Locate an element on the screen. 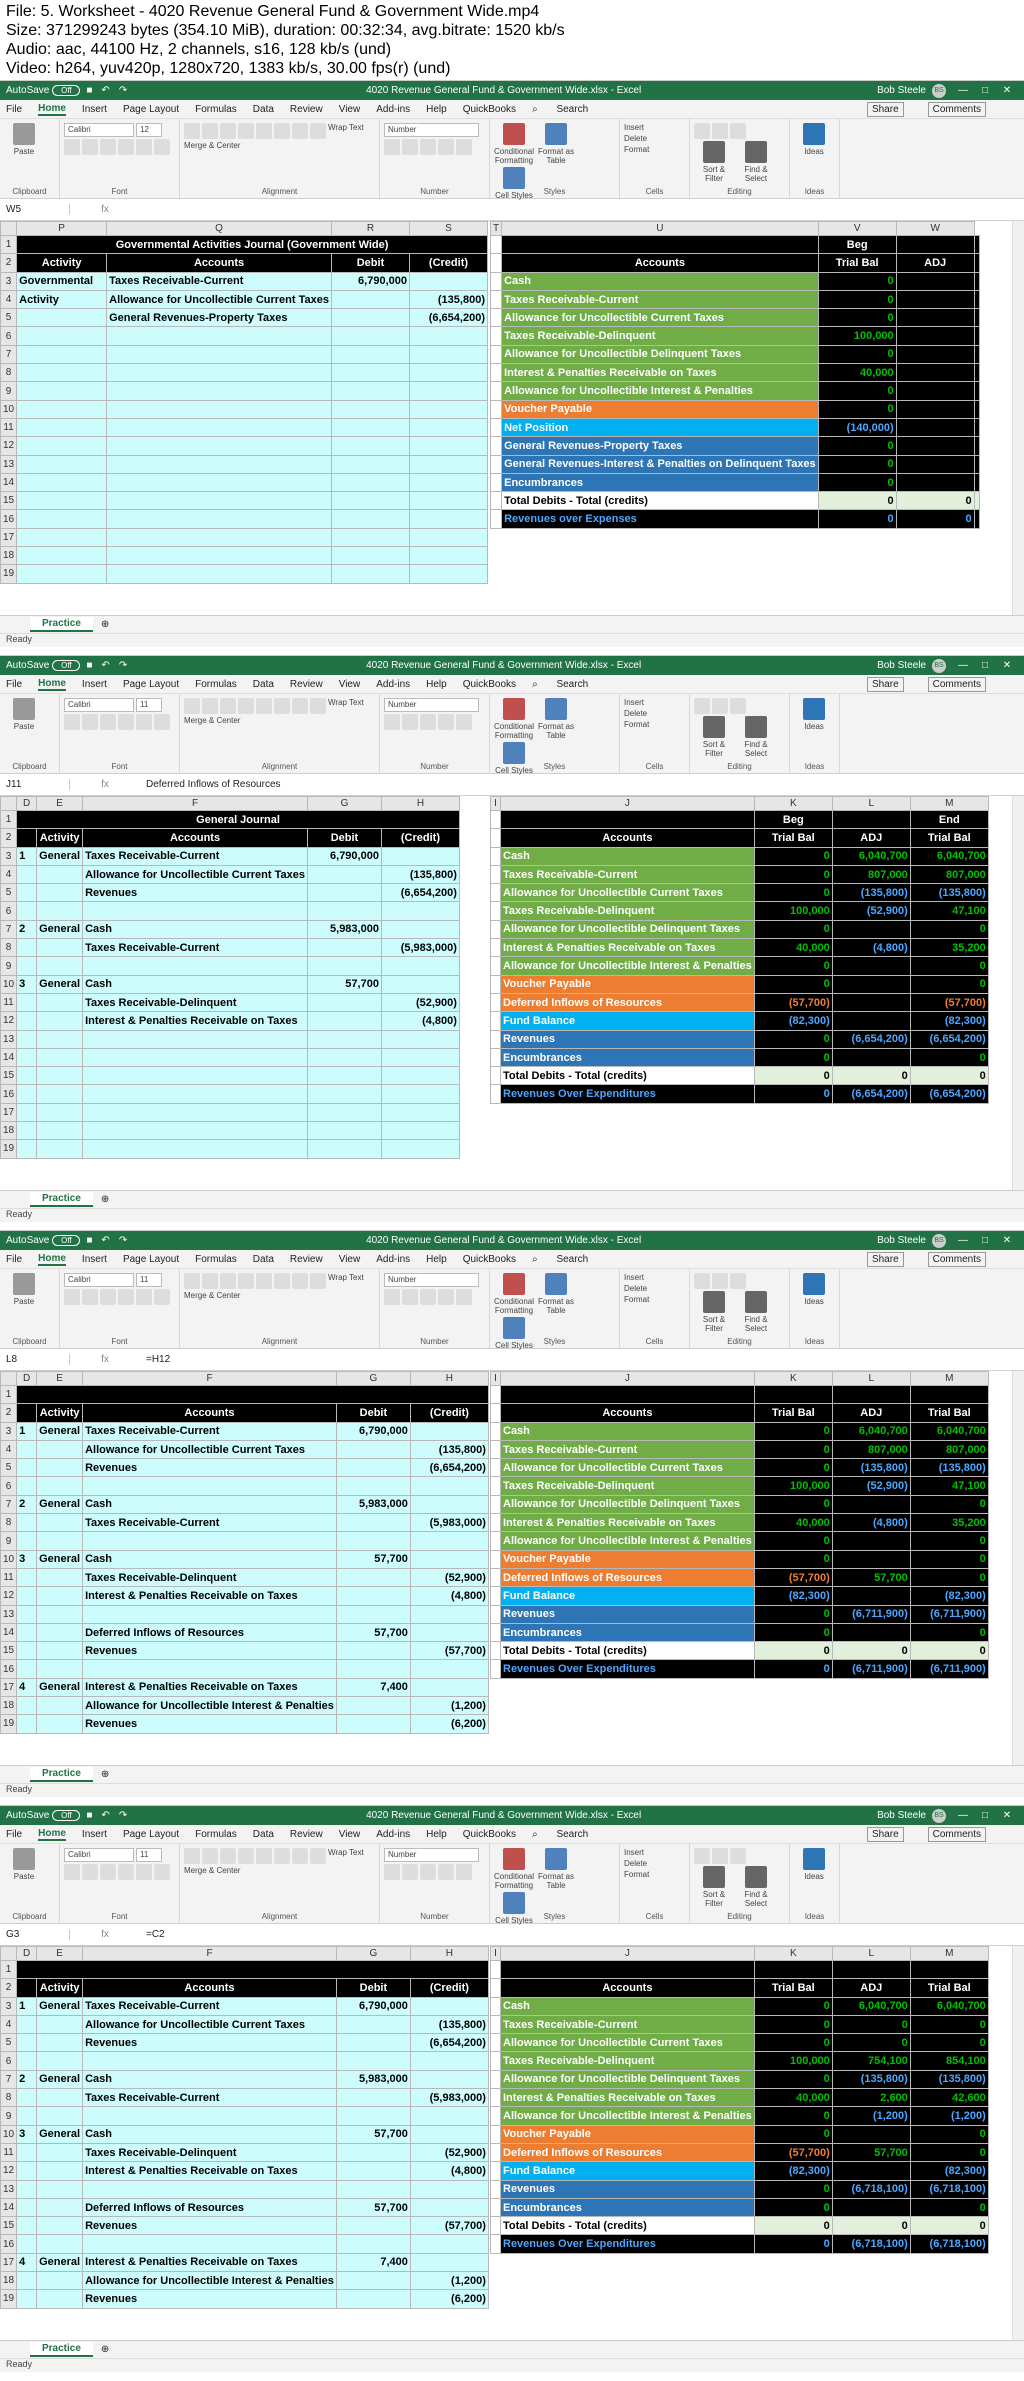 This screenshot has height=2381, width=1024. menu-tab: Data is located at coordinates (263, 684).